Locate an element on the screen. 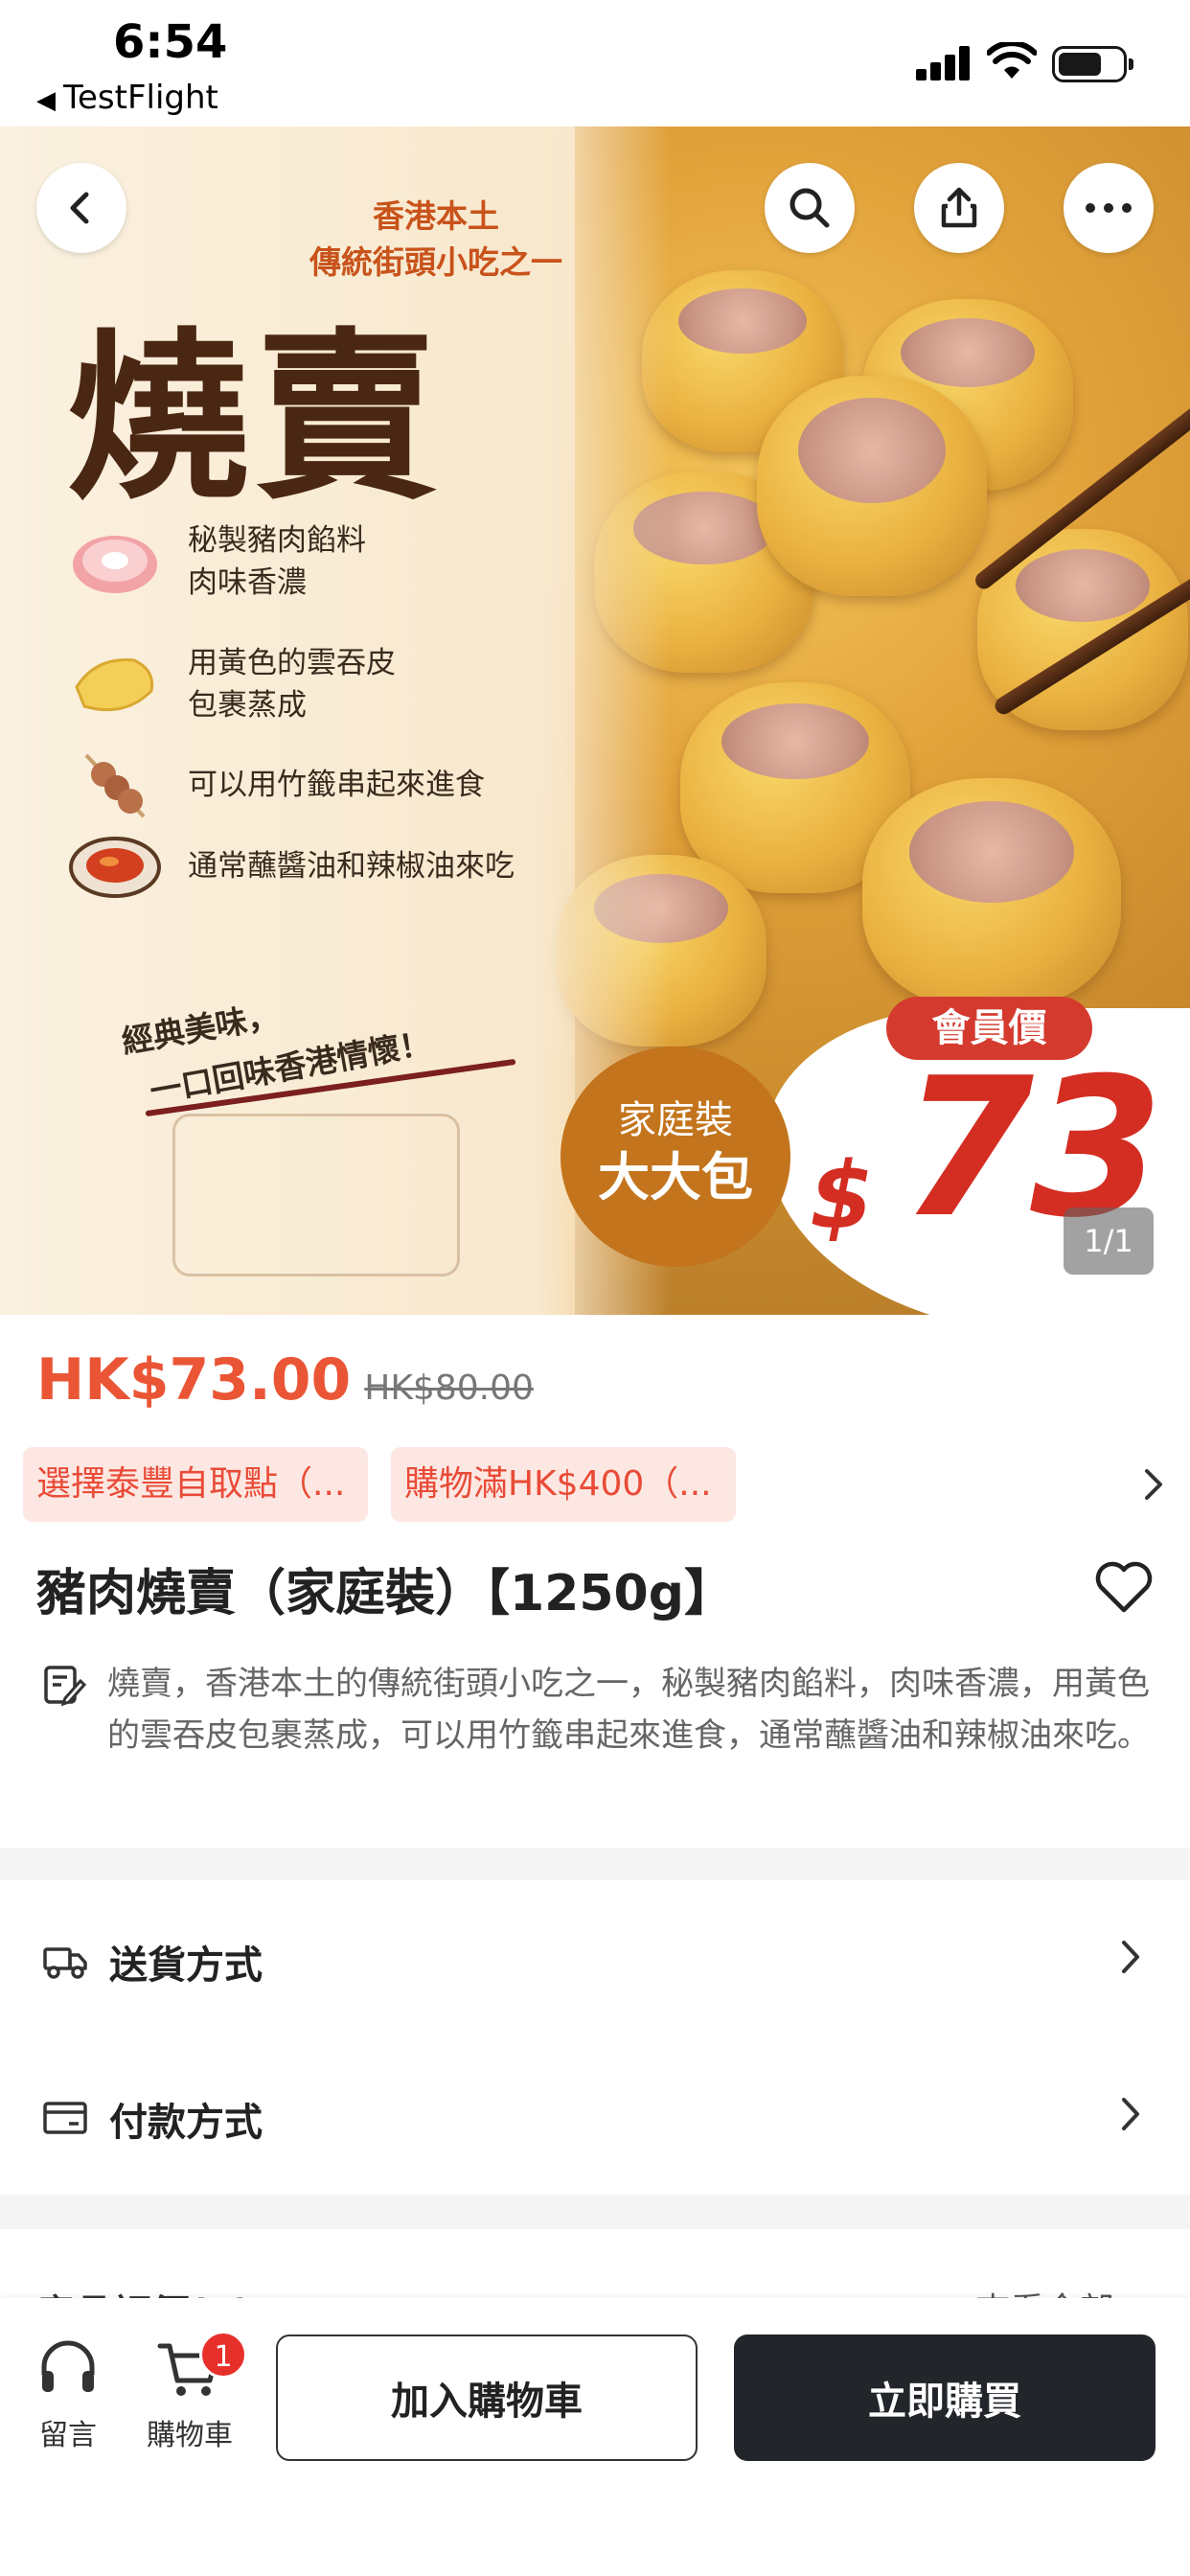 The image size is (1190, 2576). family-pack-badge: 家庭裝 大大包 is located at coordinates (676, 1156).